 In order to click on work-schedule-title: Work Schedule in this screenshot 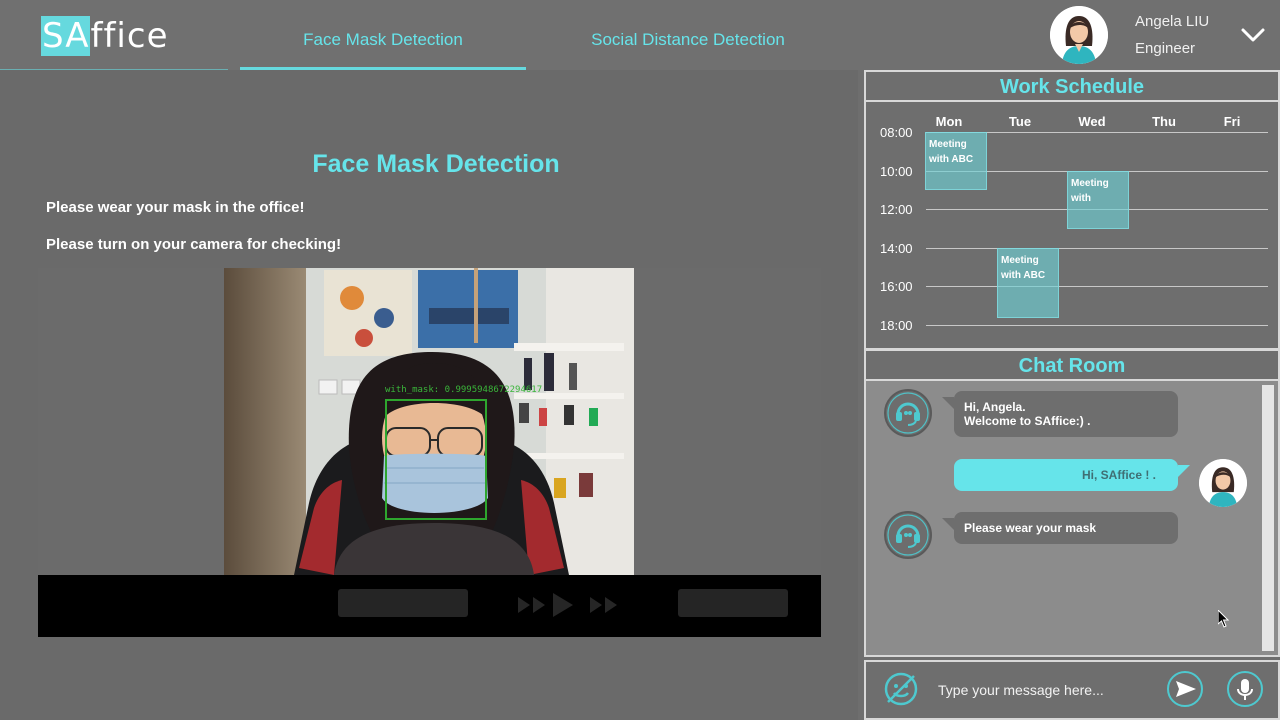, I will do `click(1072, 86)`.